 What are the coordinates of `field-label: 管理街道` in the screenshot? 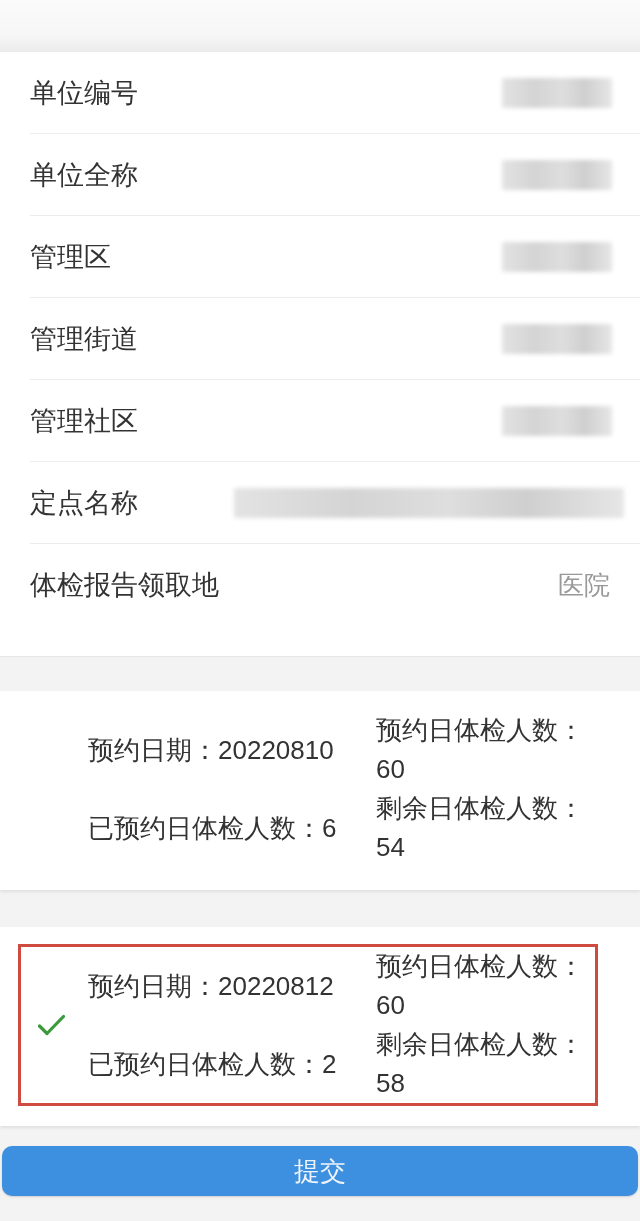 It's located at (84, 339).